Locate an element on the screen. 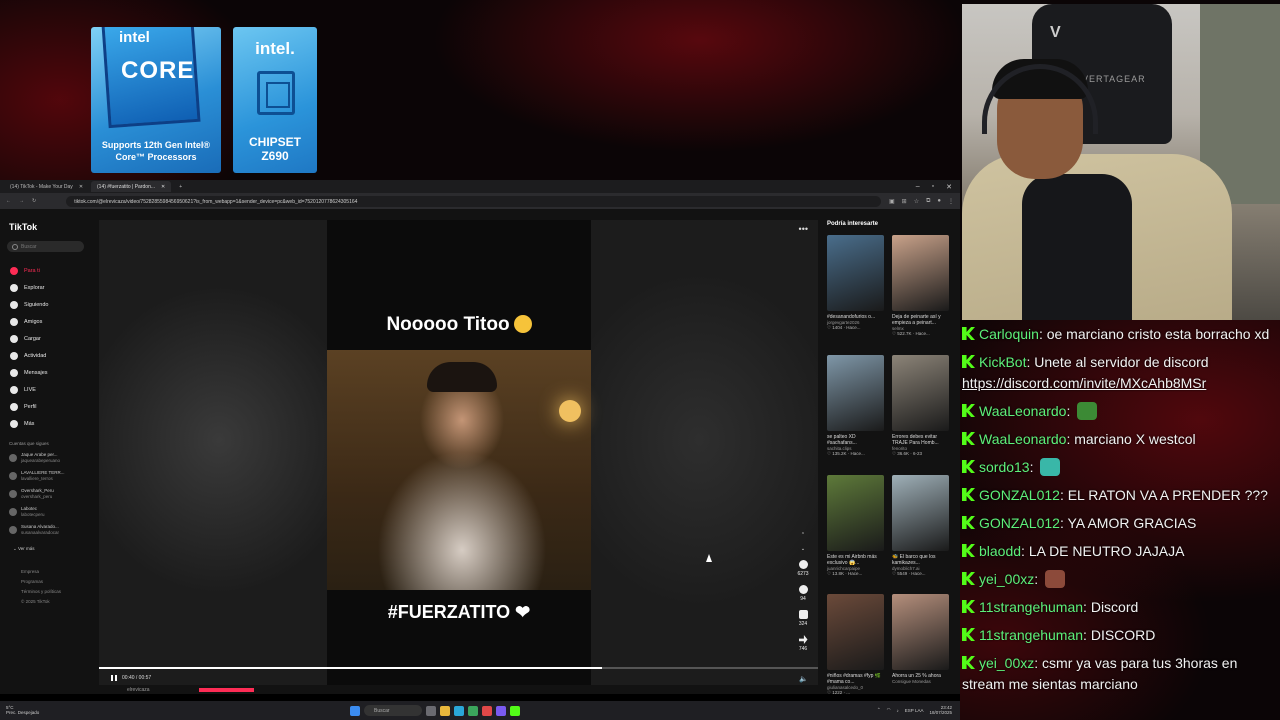 The image size is (1280, 720). video-author: elrevicaza is located at coordinates (138, 690).